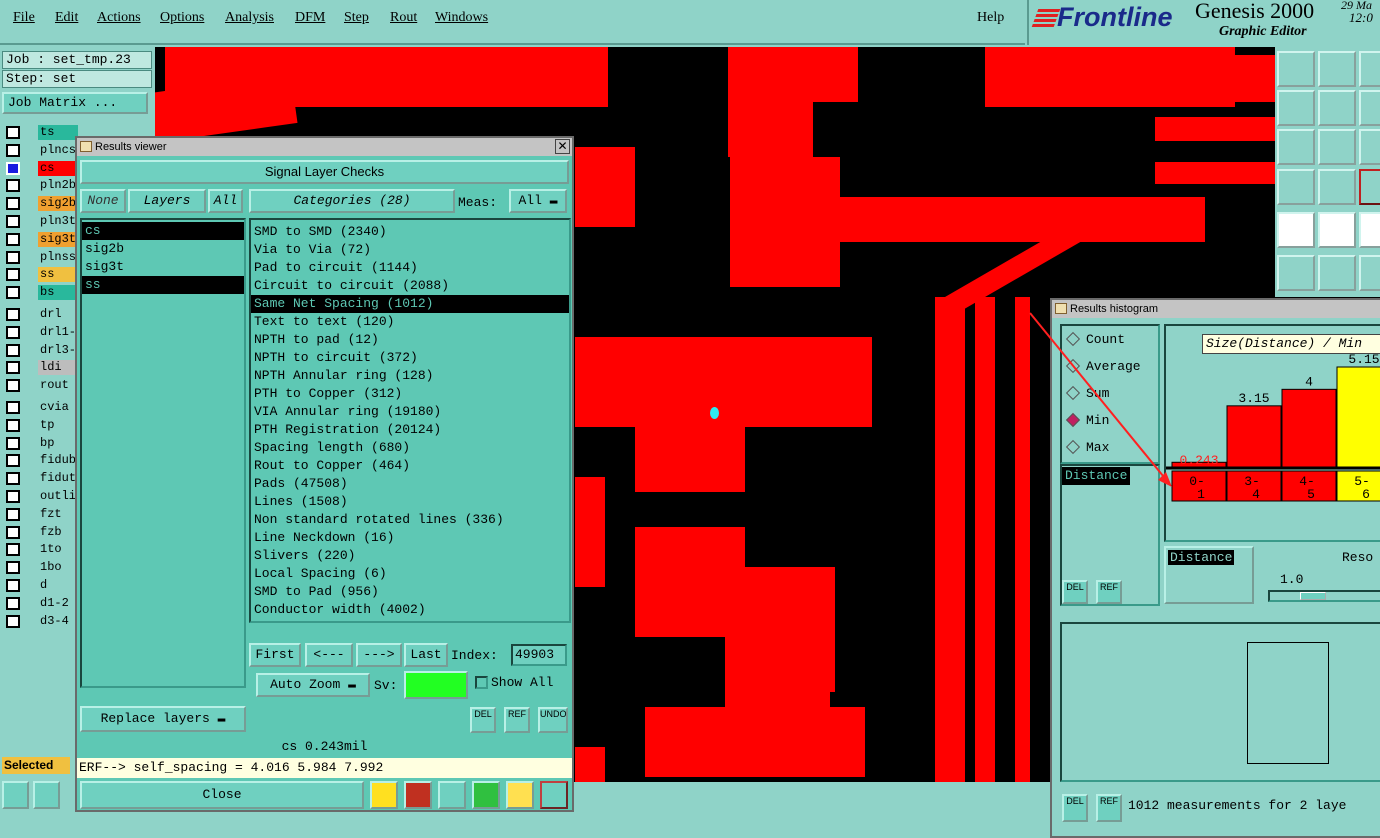 The image size is (1380, 838). I want to click on layer-row: d3-4, so click(41, 621).